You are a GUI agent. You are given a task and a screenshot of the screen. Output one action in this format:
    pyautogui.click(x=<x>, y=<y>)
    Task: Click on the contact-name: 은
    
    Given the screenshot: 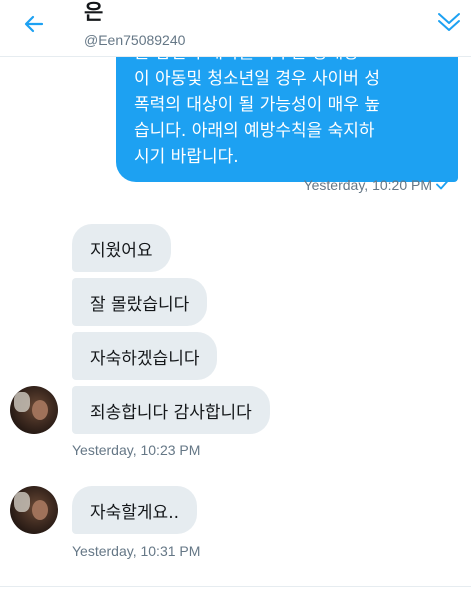 What is the action you would take?
    pyautogui.click(x=93, y=13)
    